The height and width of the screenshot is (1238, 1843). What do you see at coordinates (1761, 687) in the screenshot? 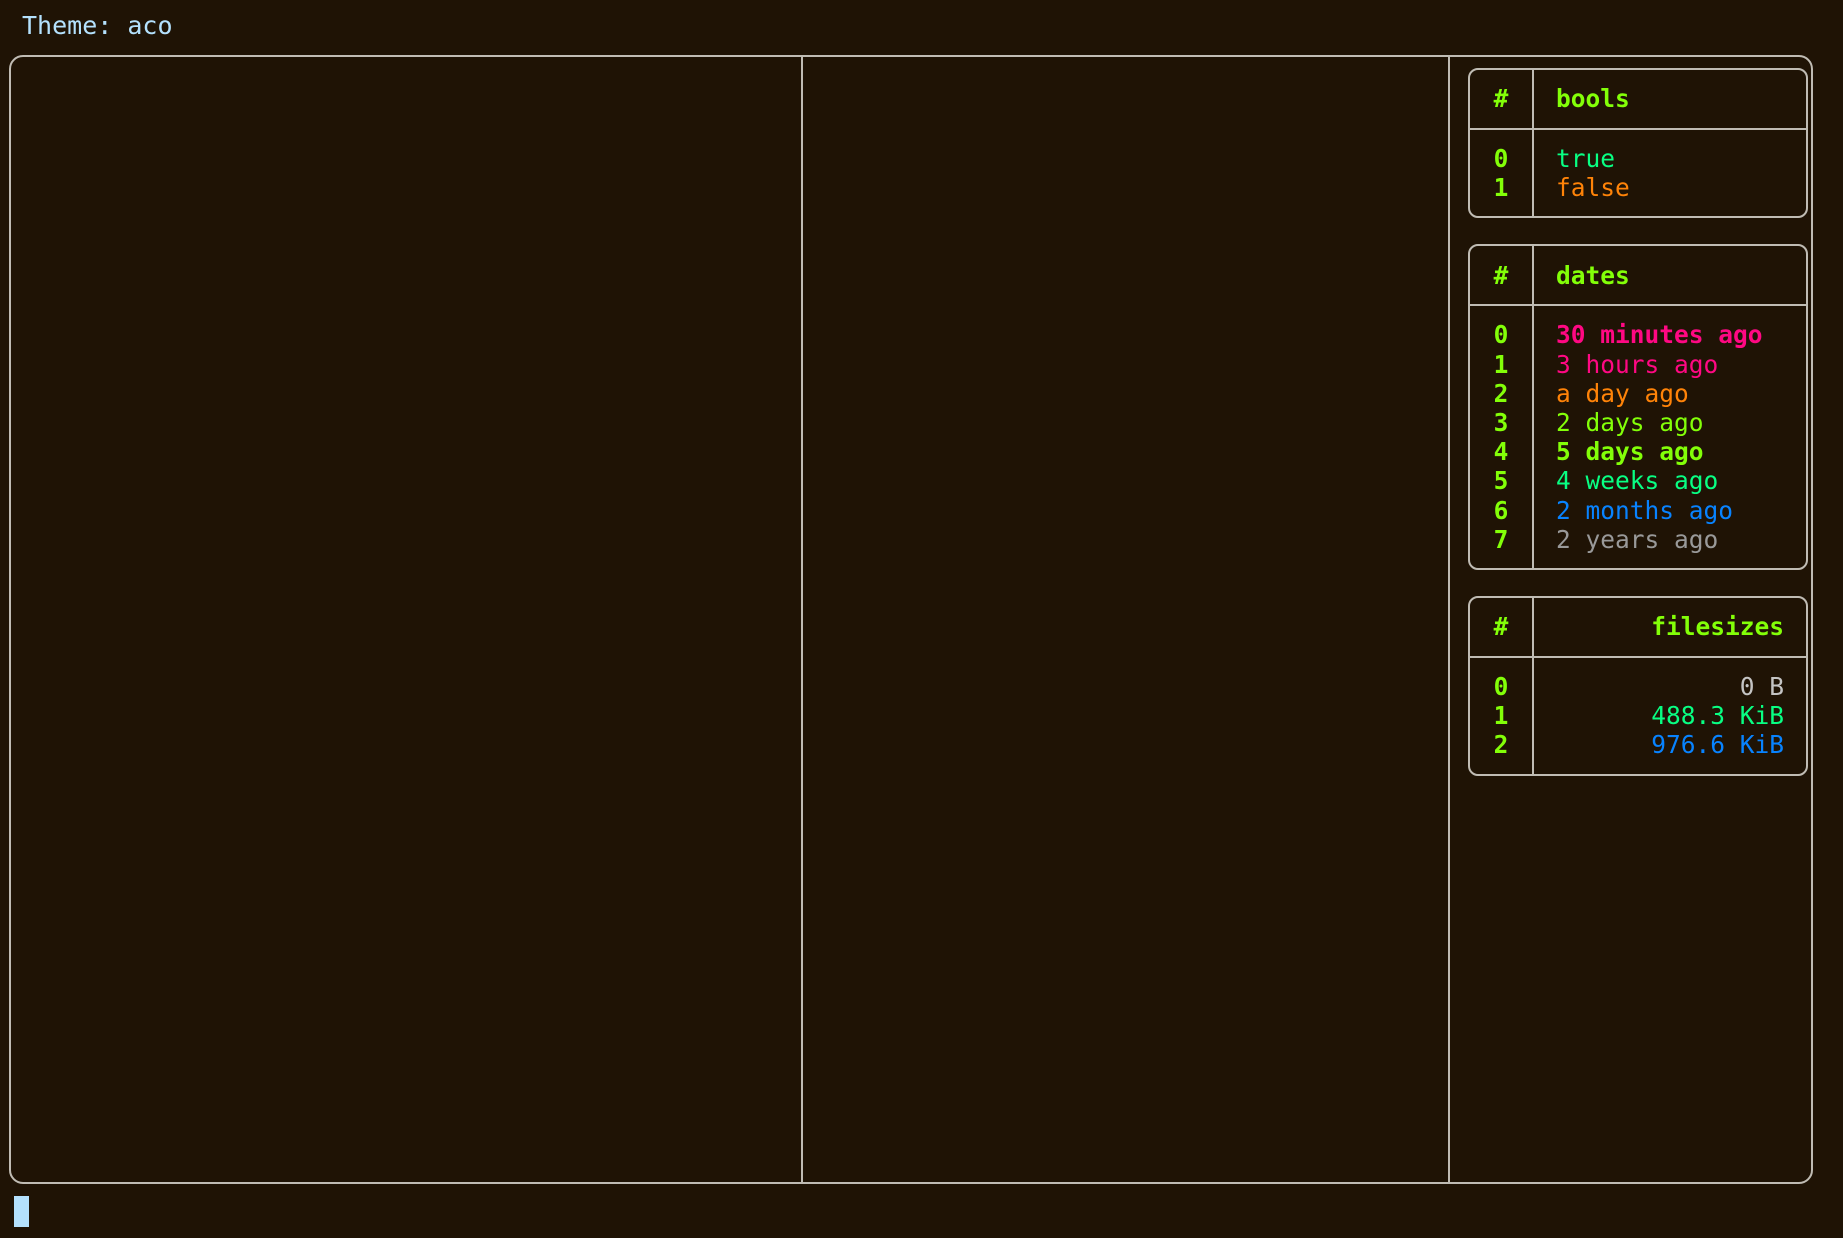
I see `row-value: 0 B` at bounding box center [1761, 687].